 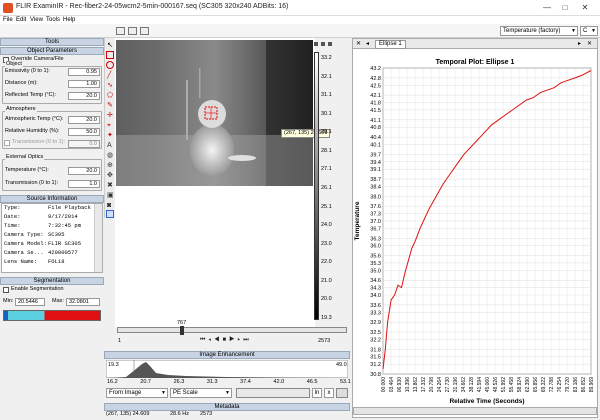 What do you see at coordinates (201, 393) in the screenshot?
I see `scale-select: PE Scale ▼` at bounding box center [201, 393].